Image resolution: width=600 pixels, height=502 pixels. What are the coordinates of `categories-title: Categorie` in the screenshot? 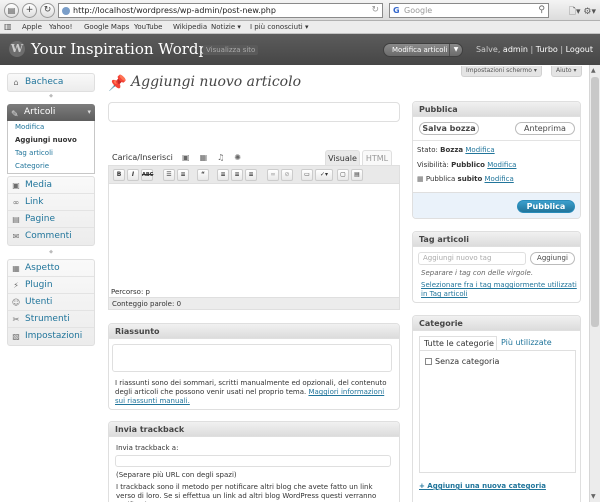 It's located at (496, 323).